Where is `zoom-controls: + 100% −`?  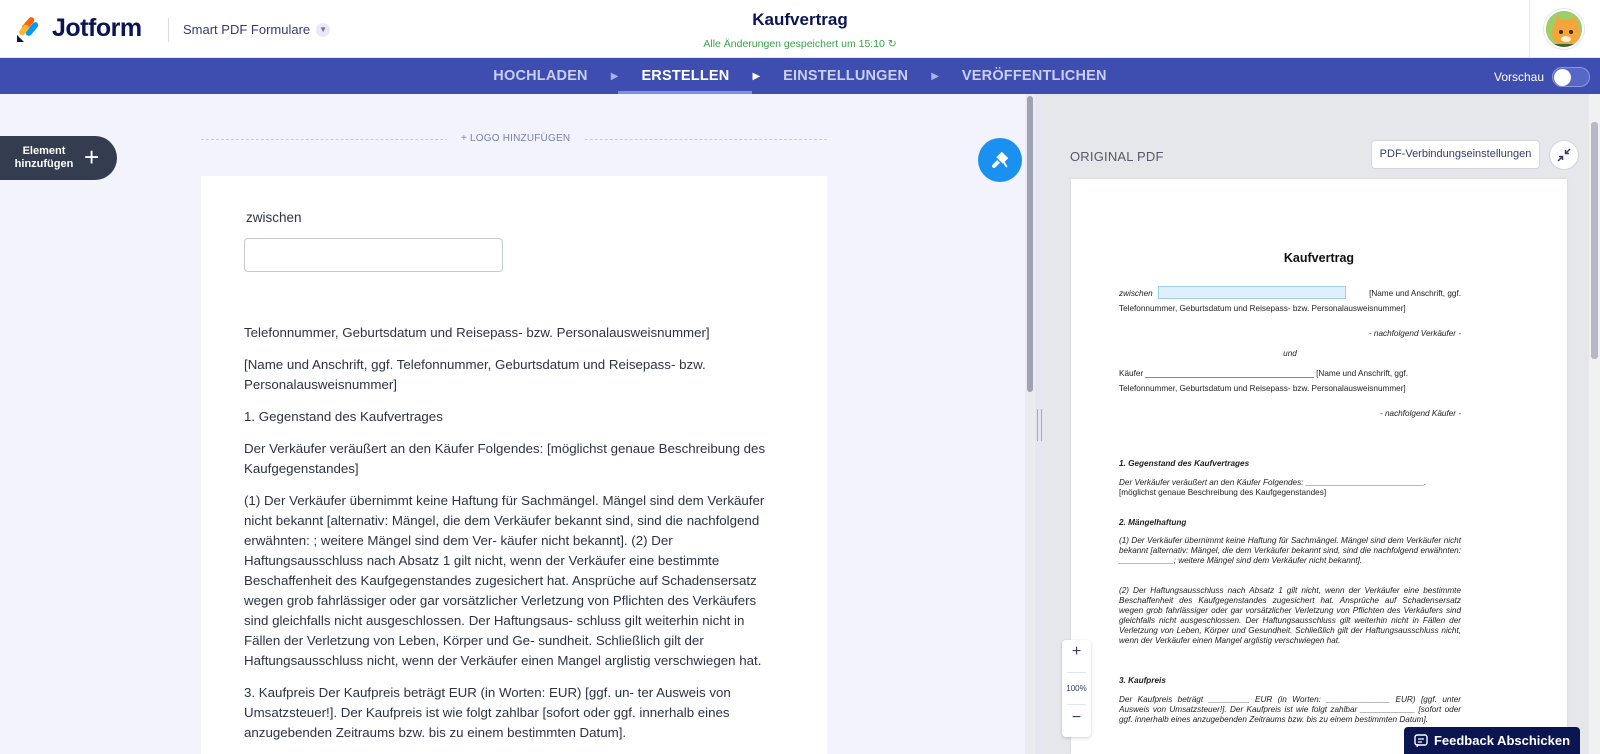 zoom-controls: + 100% − is located at coordinates (1076, 688).